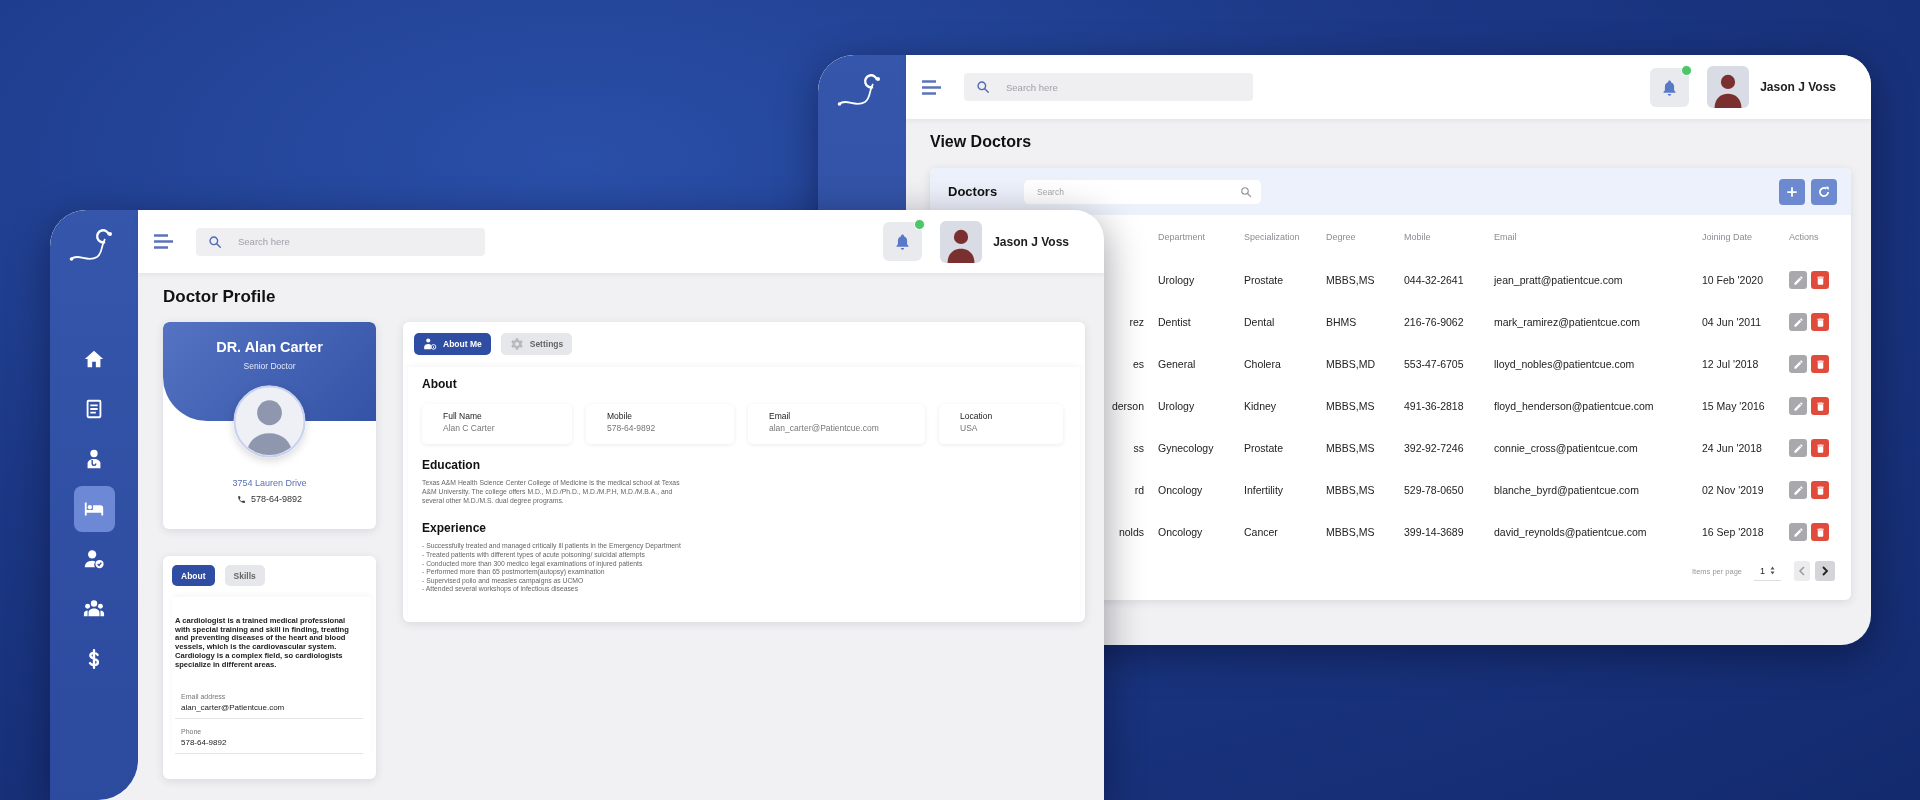 The width and height of the screenshot is (1920, 800). Describe the element at coordinates (94, 509) in the screenshot. I see `nav-item` at that location.